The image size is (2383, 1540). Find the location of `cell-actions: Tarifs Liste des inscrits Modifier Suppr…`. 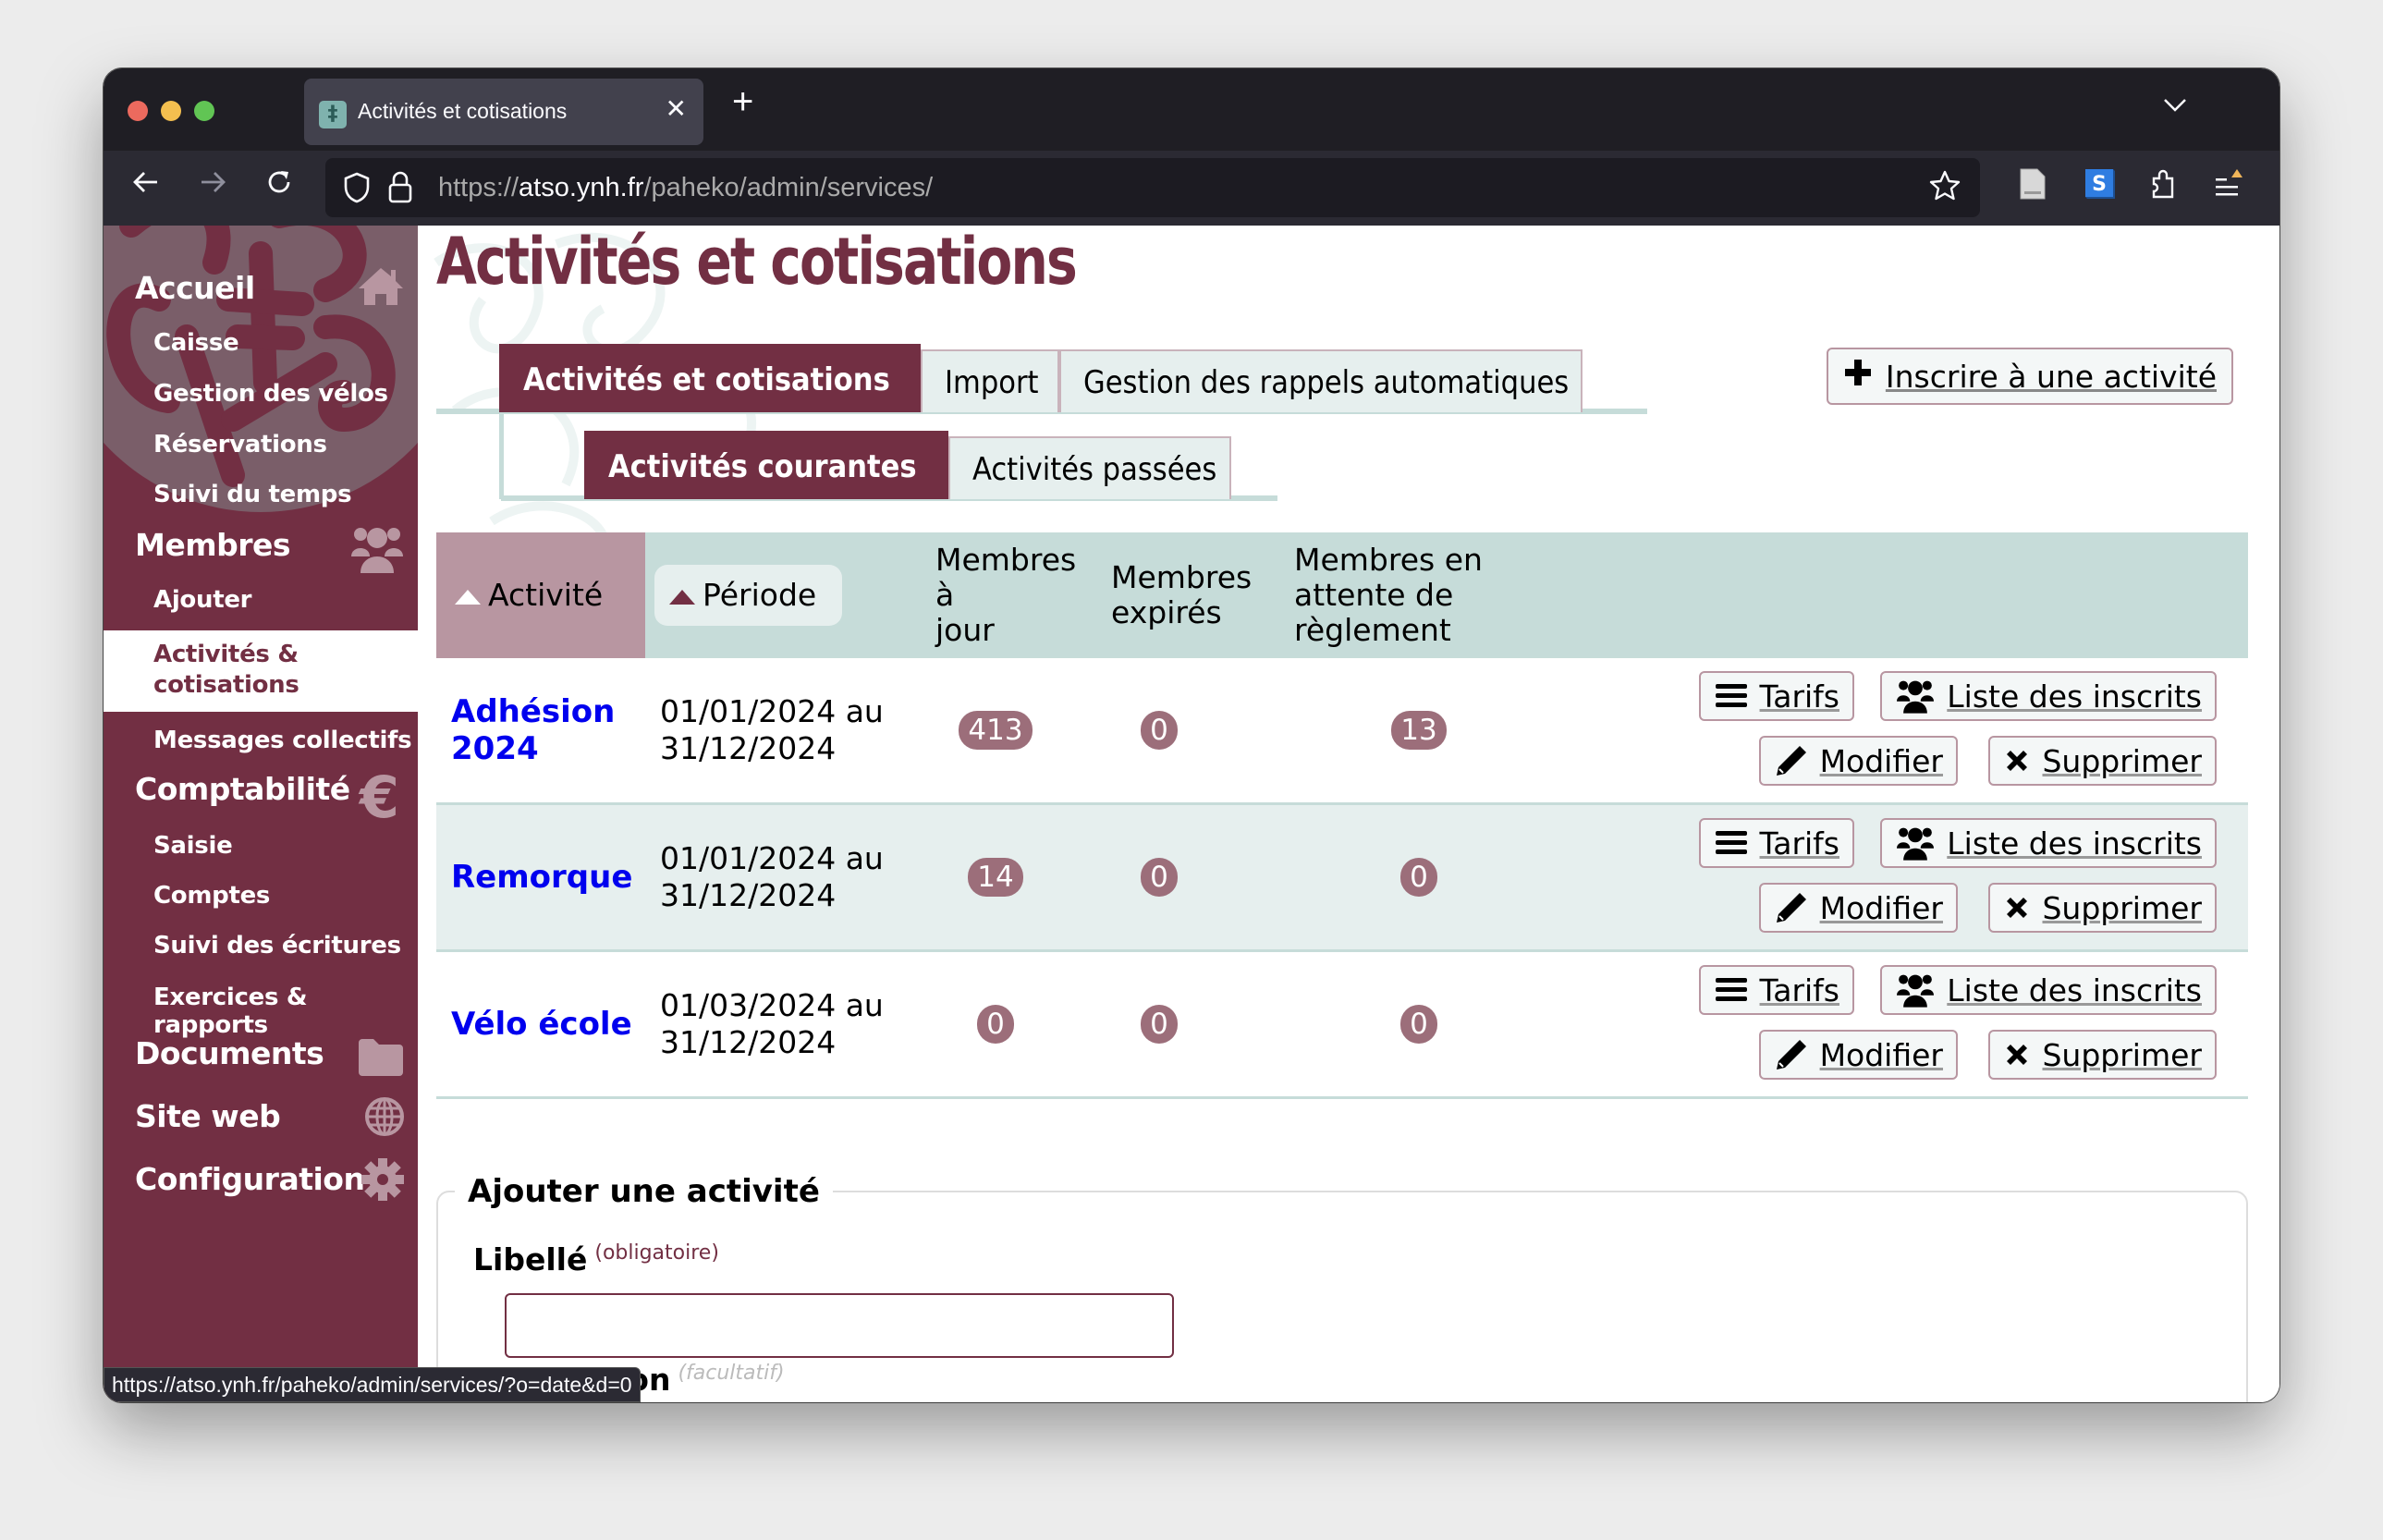

cell-actions: Tarifs Liste des inscrits Modifier Suppr… is located at coordinates (1909, 732).